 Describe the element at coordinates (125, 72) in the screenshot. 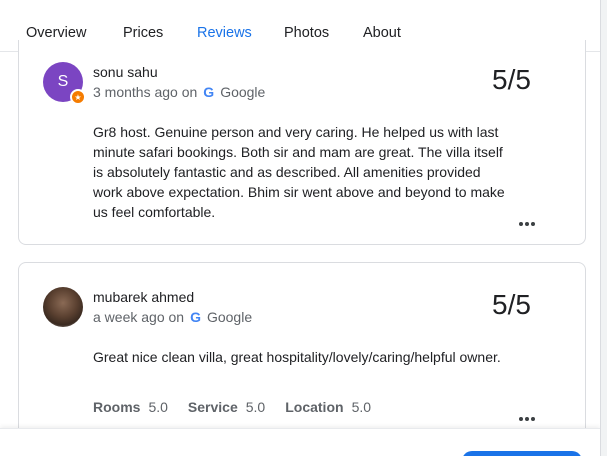

I see `reviewer-name: sonu sahu` at that location.